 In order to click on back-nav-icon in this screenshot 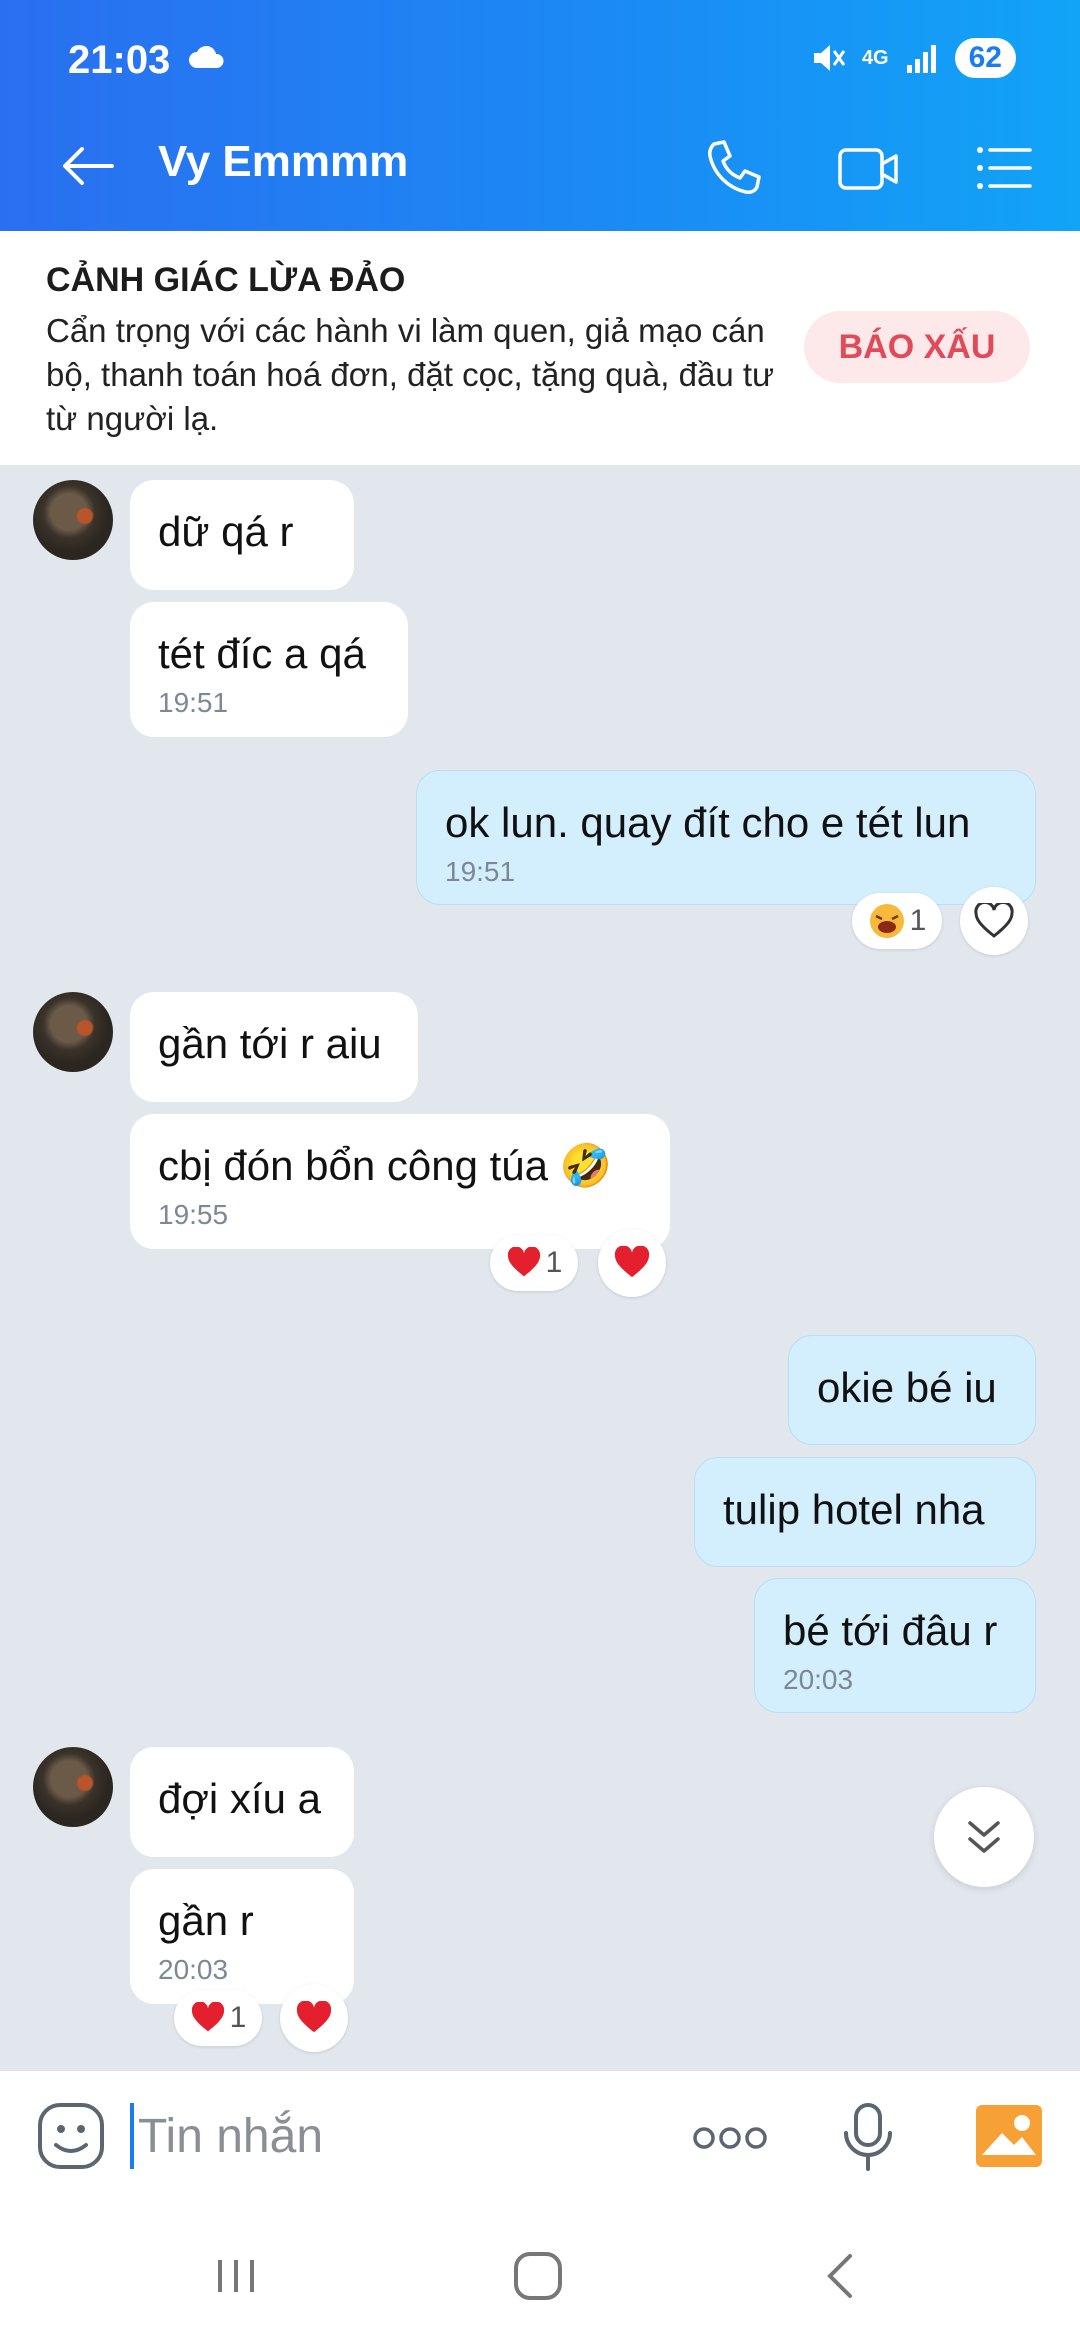, I will do `click(842, 2276)`.